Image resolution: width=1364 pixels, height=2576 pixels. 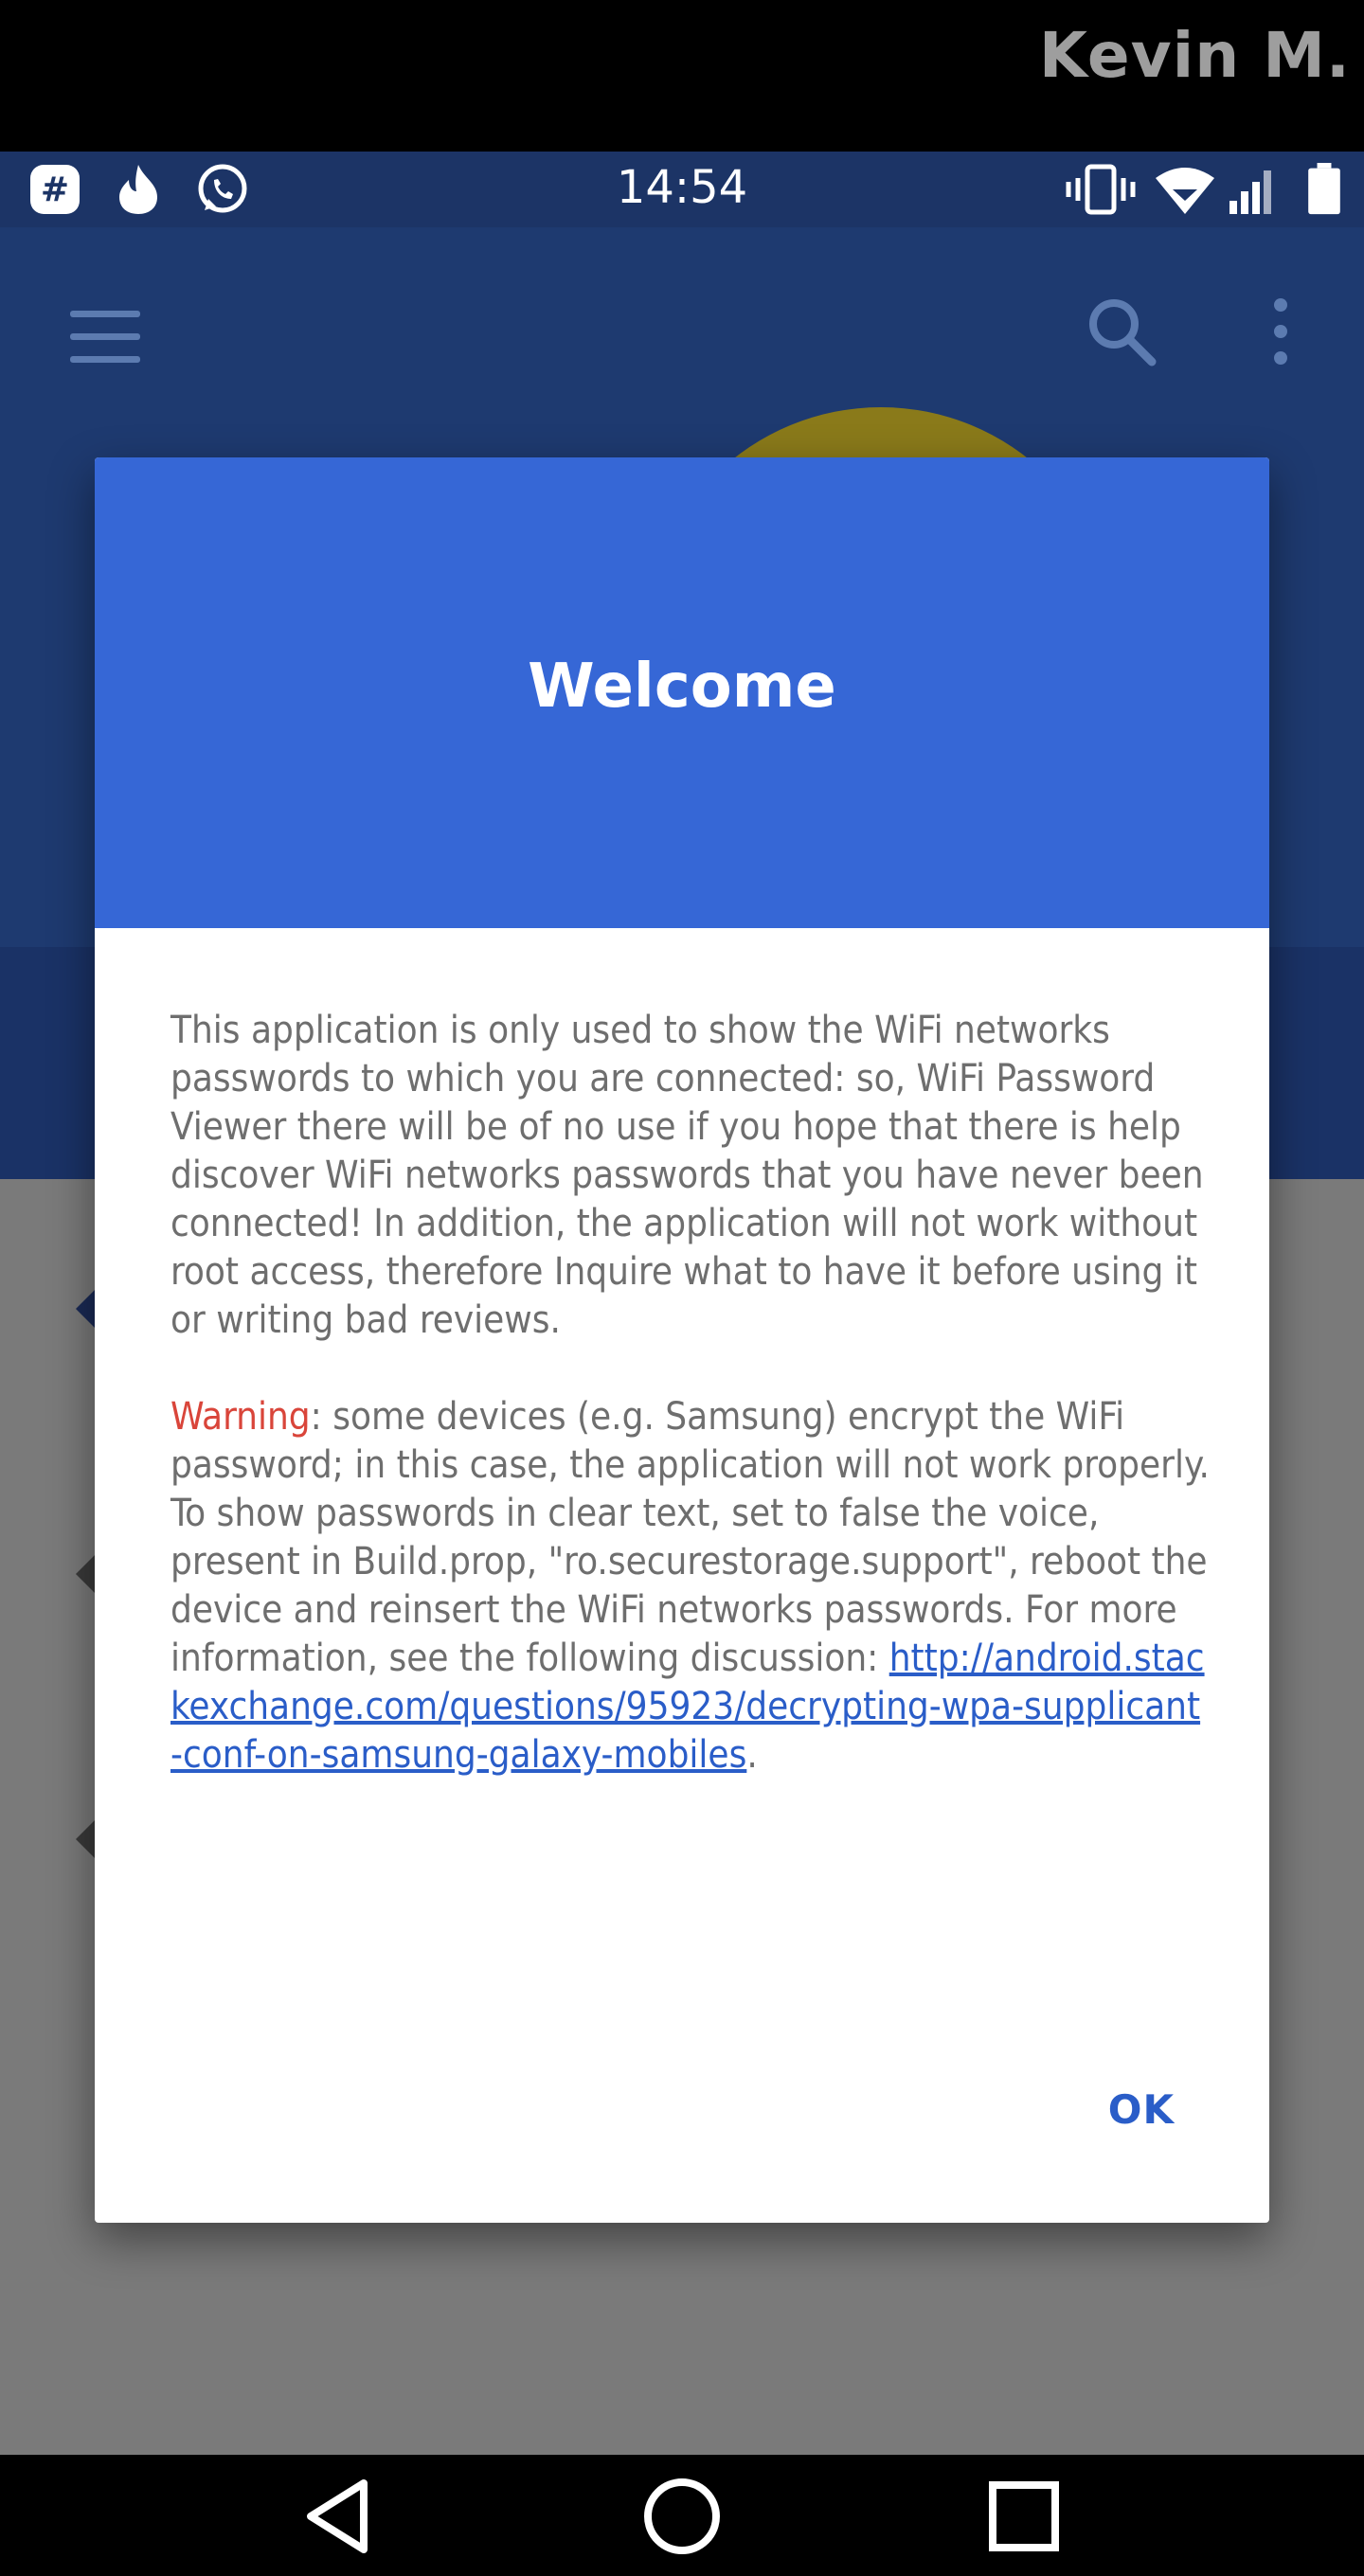 I want to click on navigation-bar, so click(x=682, y=2515).